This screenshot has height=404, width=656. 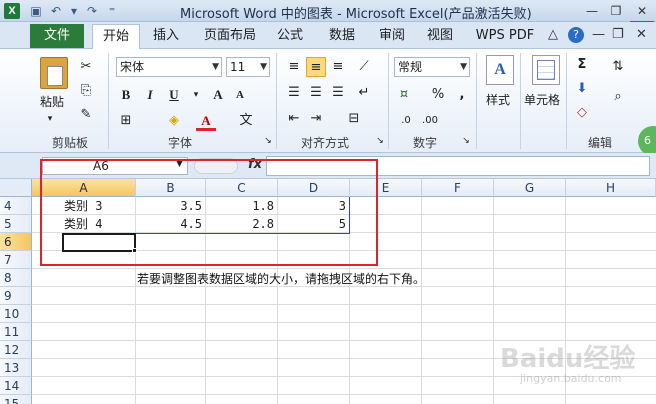 I want to click on tab-review: 审阅, so click(x=392, y=36).